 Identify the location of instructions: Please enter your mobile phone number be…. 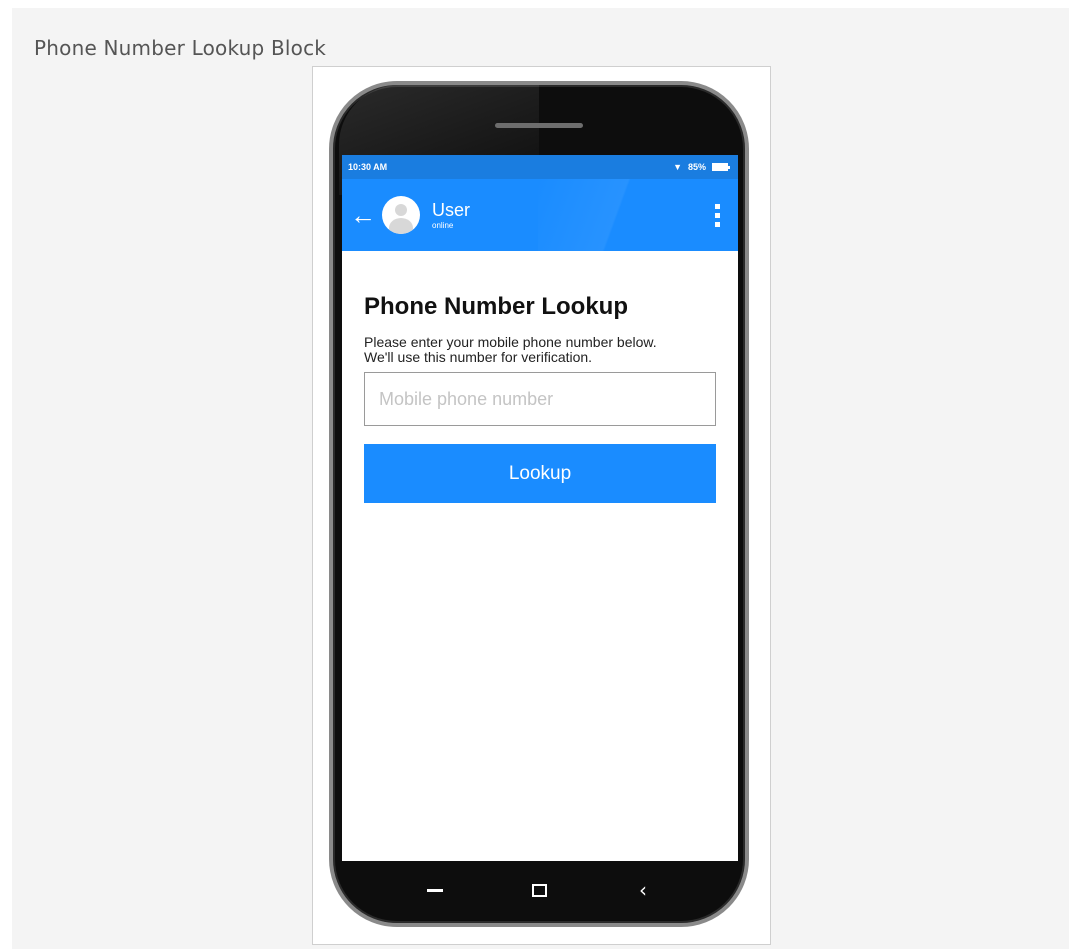
(540, 350).